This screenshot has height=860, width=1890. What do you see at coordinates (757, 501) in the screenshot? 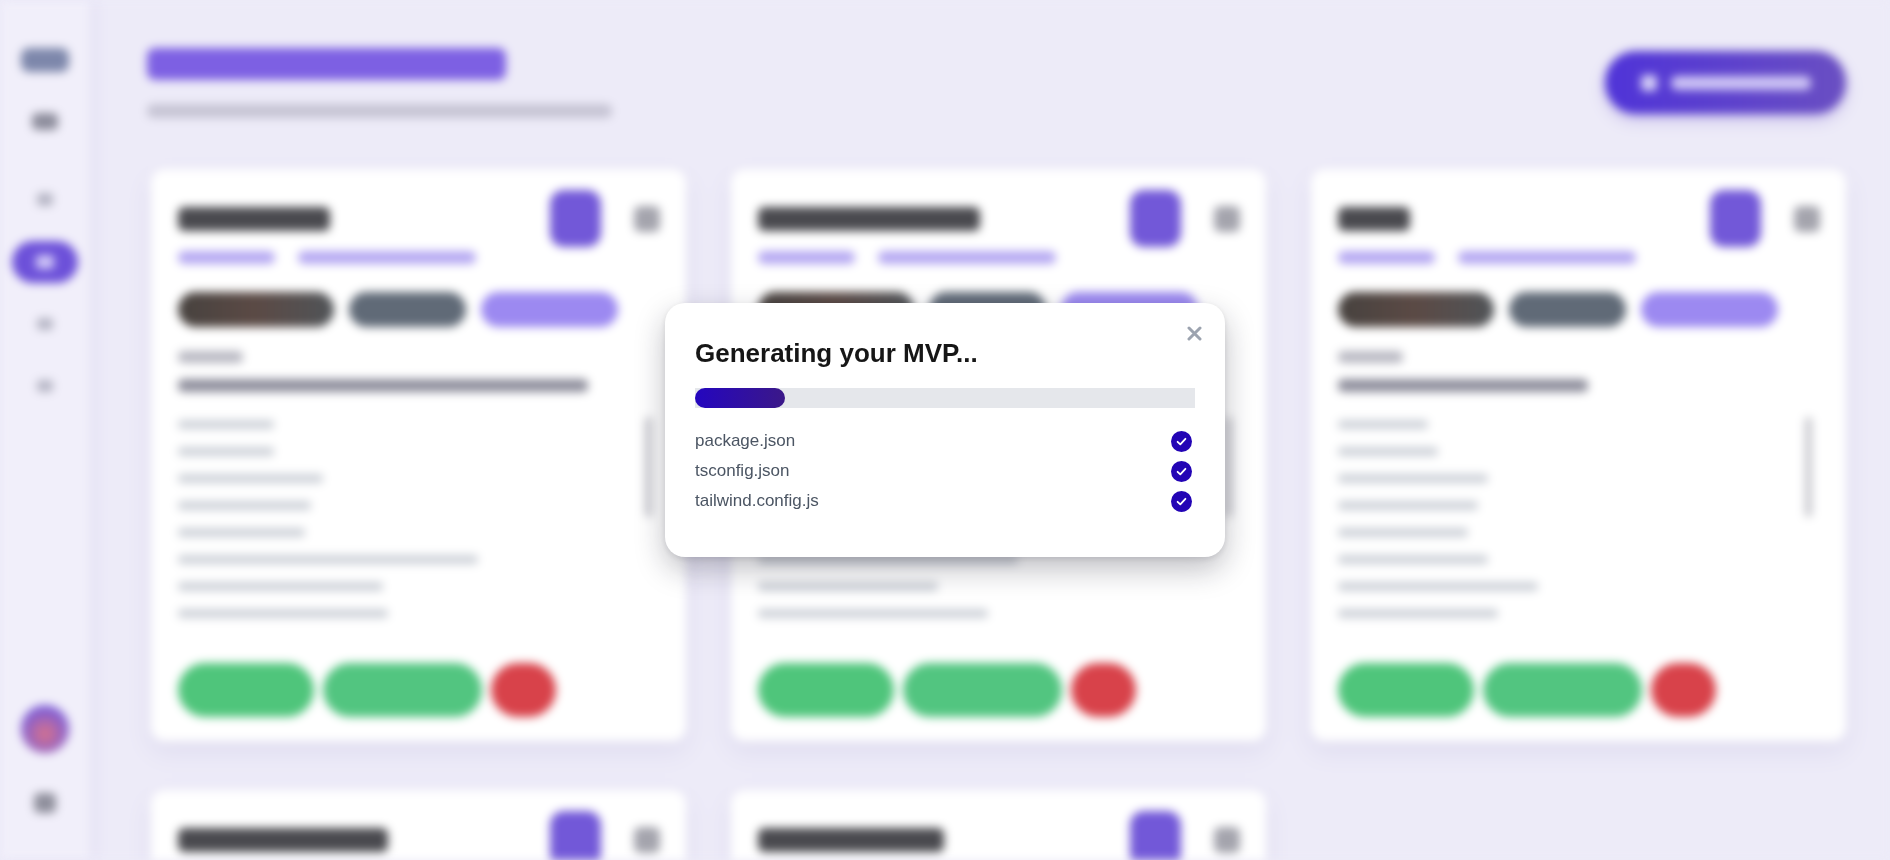
I see `file-name: tailwind.config.js` at bounding box center [757, 501].